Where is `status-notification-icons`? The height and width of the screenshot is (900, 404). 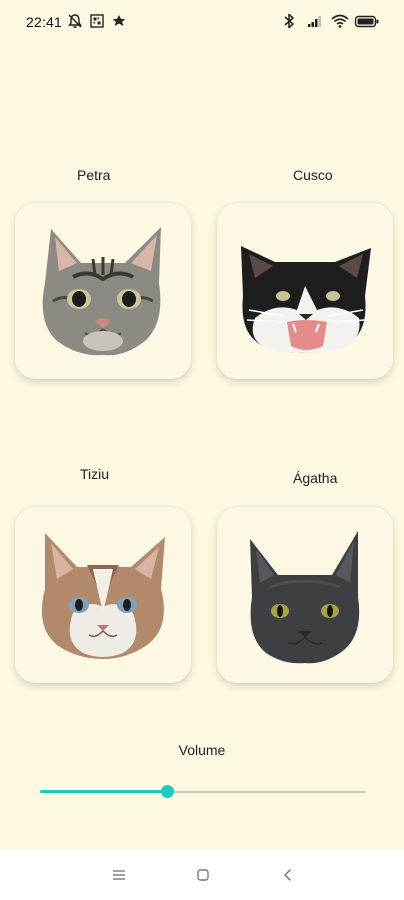 status-notification-icons is located at coordinates (97, 21).